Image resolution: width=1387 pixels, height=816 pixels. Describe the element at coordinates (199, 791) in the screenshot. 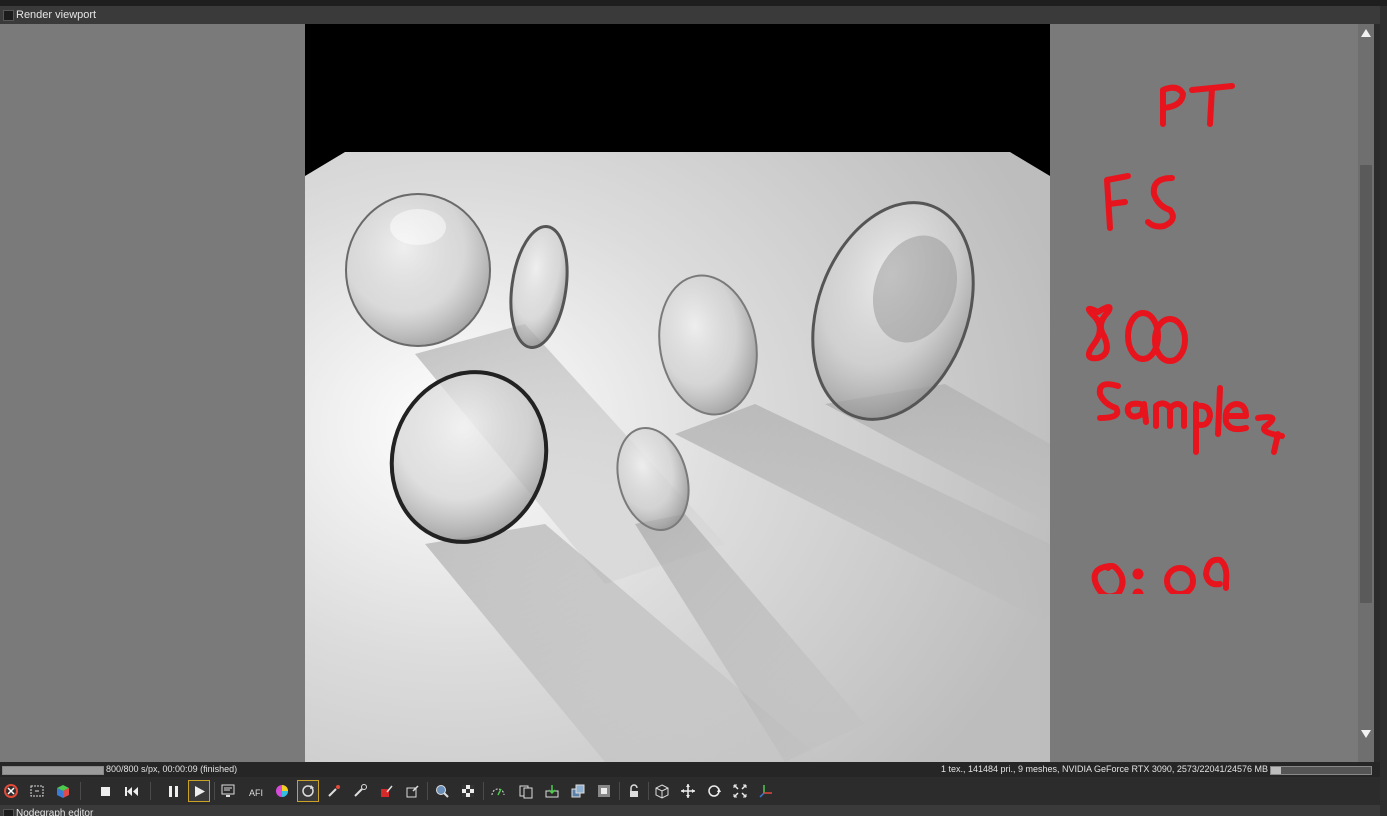

I see `play-icon` at that location.